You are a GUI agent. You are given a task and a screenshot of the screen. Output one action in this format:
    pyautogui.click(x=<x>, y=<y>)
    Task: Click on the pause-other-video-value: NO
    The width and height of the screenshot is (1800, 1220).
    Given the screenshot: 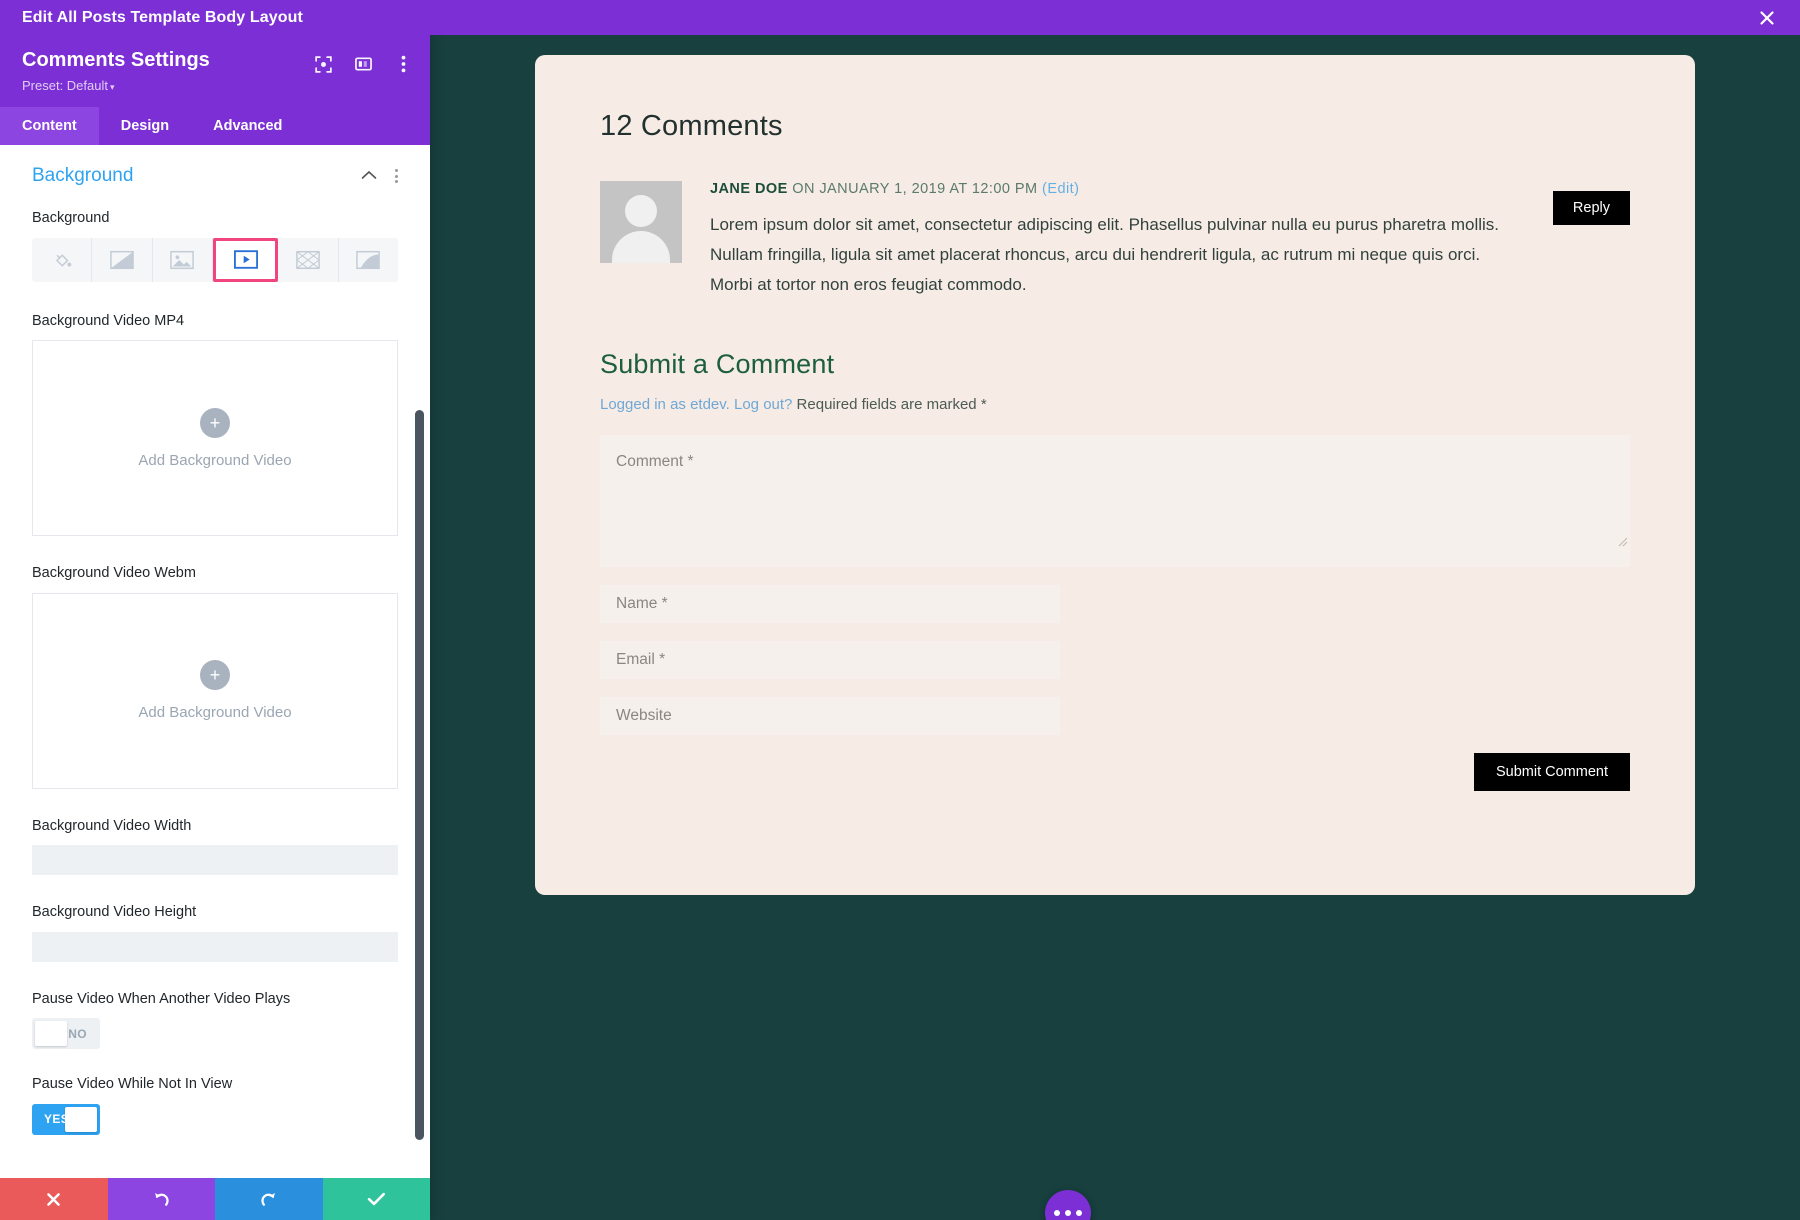 What is the action you would take?
    pyautogui.click(x=77, y=1033)
    